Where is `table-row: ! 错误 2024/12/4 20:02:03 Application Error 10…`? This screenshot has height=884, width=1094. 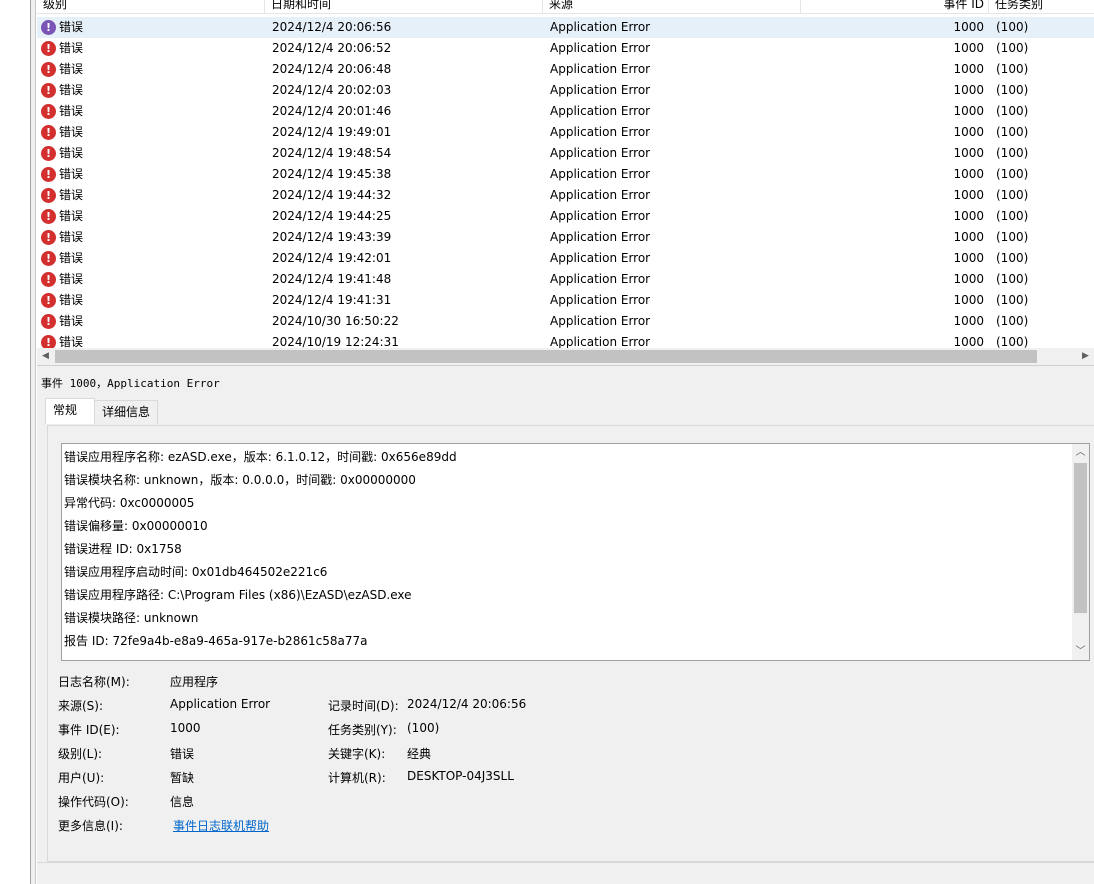
table-row: ! 错误 2024/12/4 20:02:03 Application Error 10… is located at coordinates (565, 90).